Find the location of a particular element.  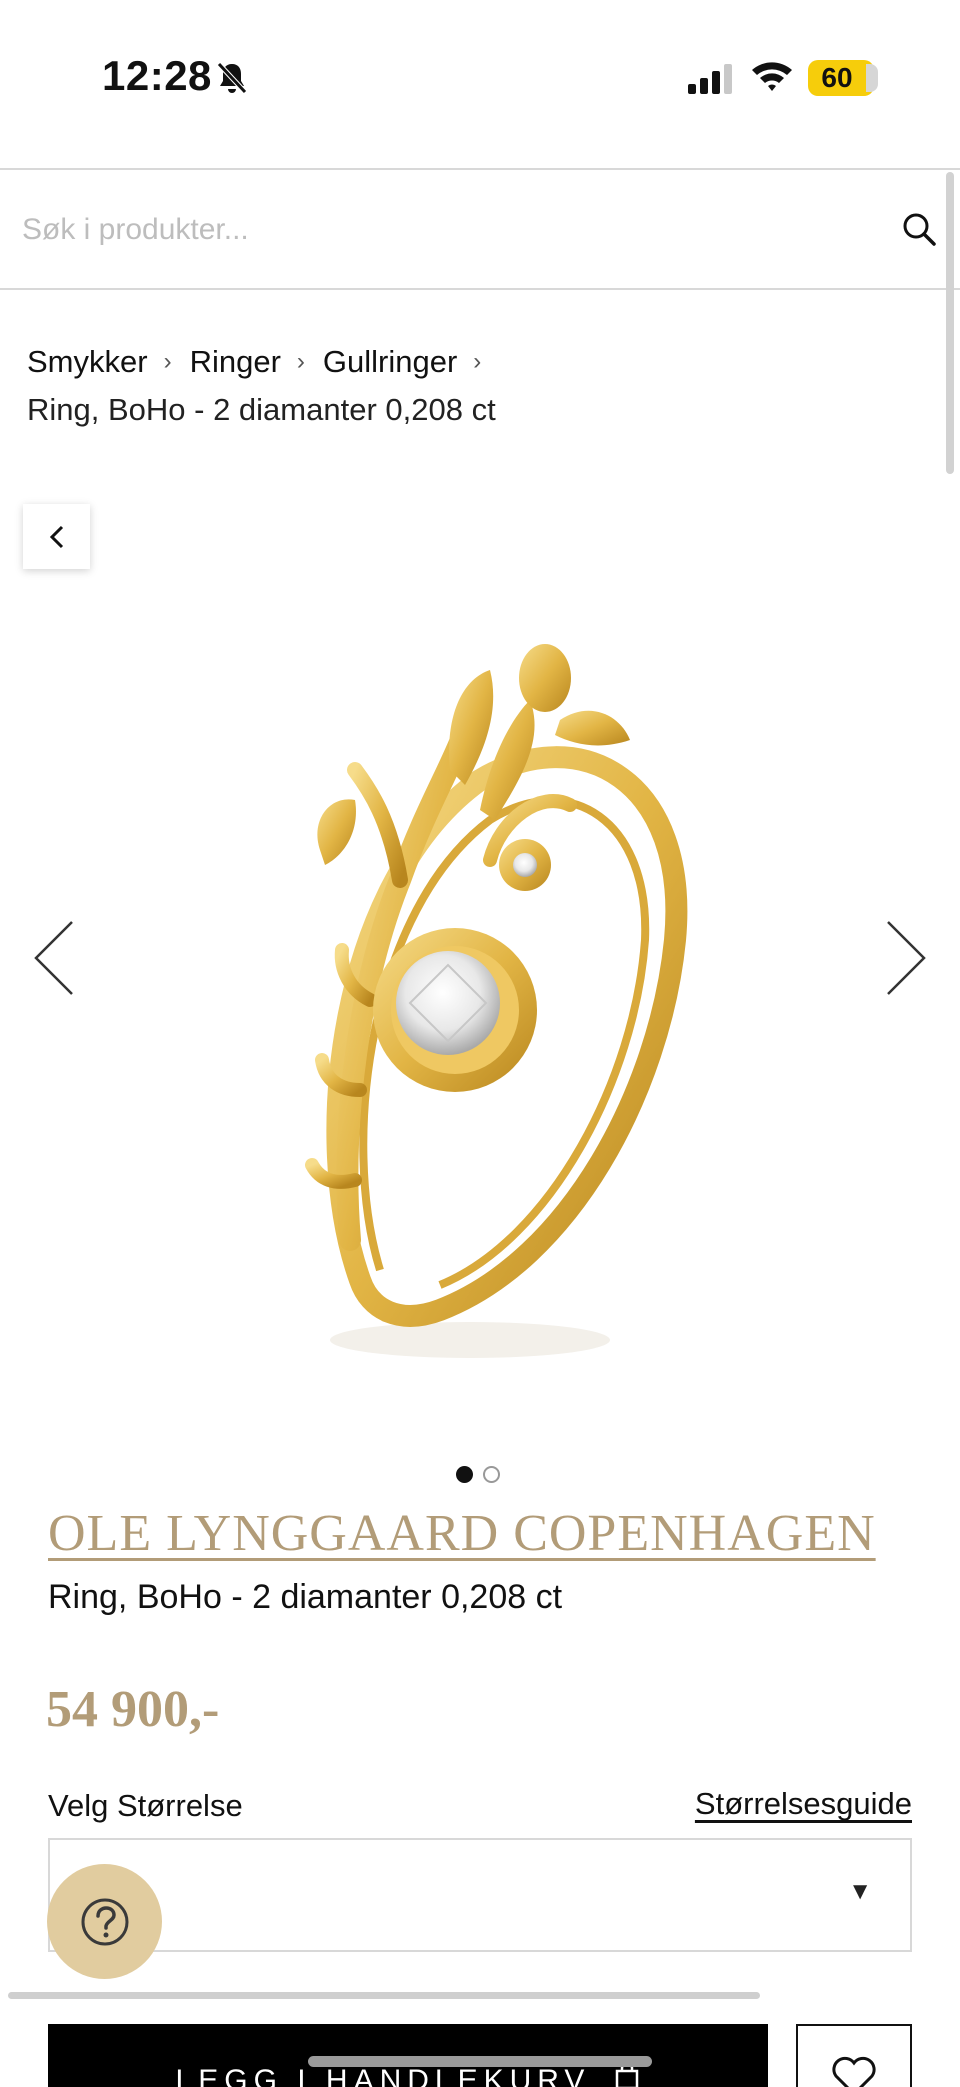

back-button is located at coordinates (56, 536).